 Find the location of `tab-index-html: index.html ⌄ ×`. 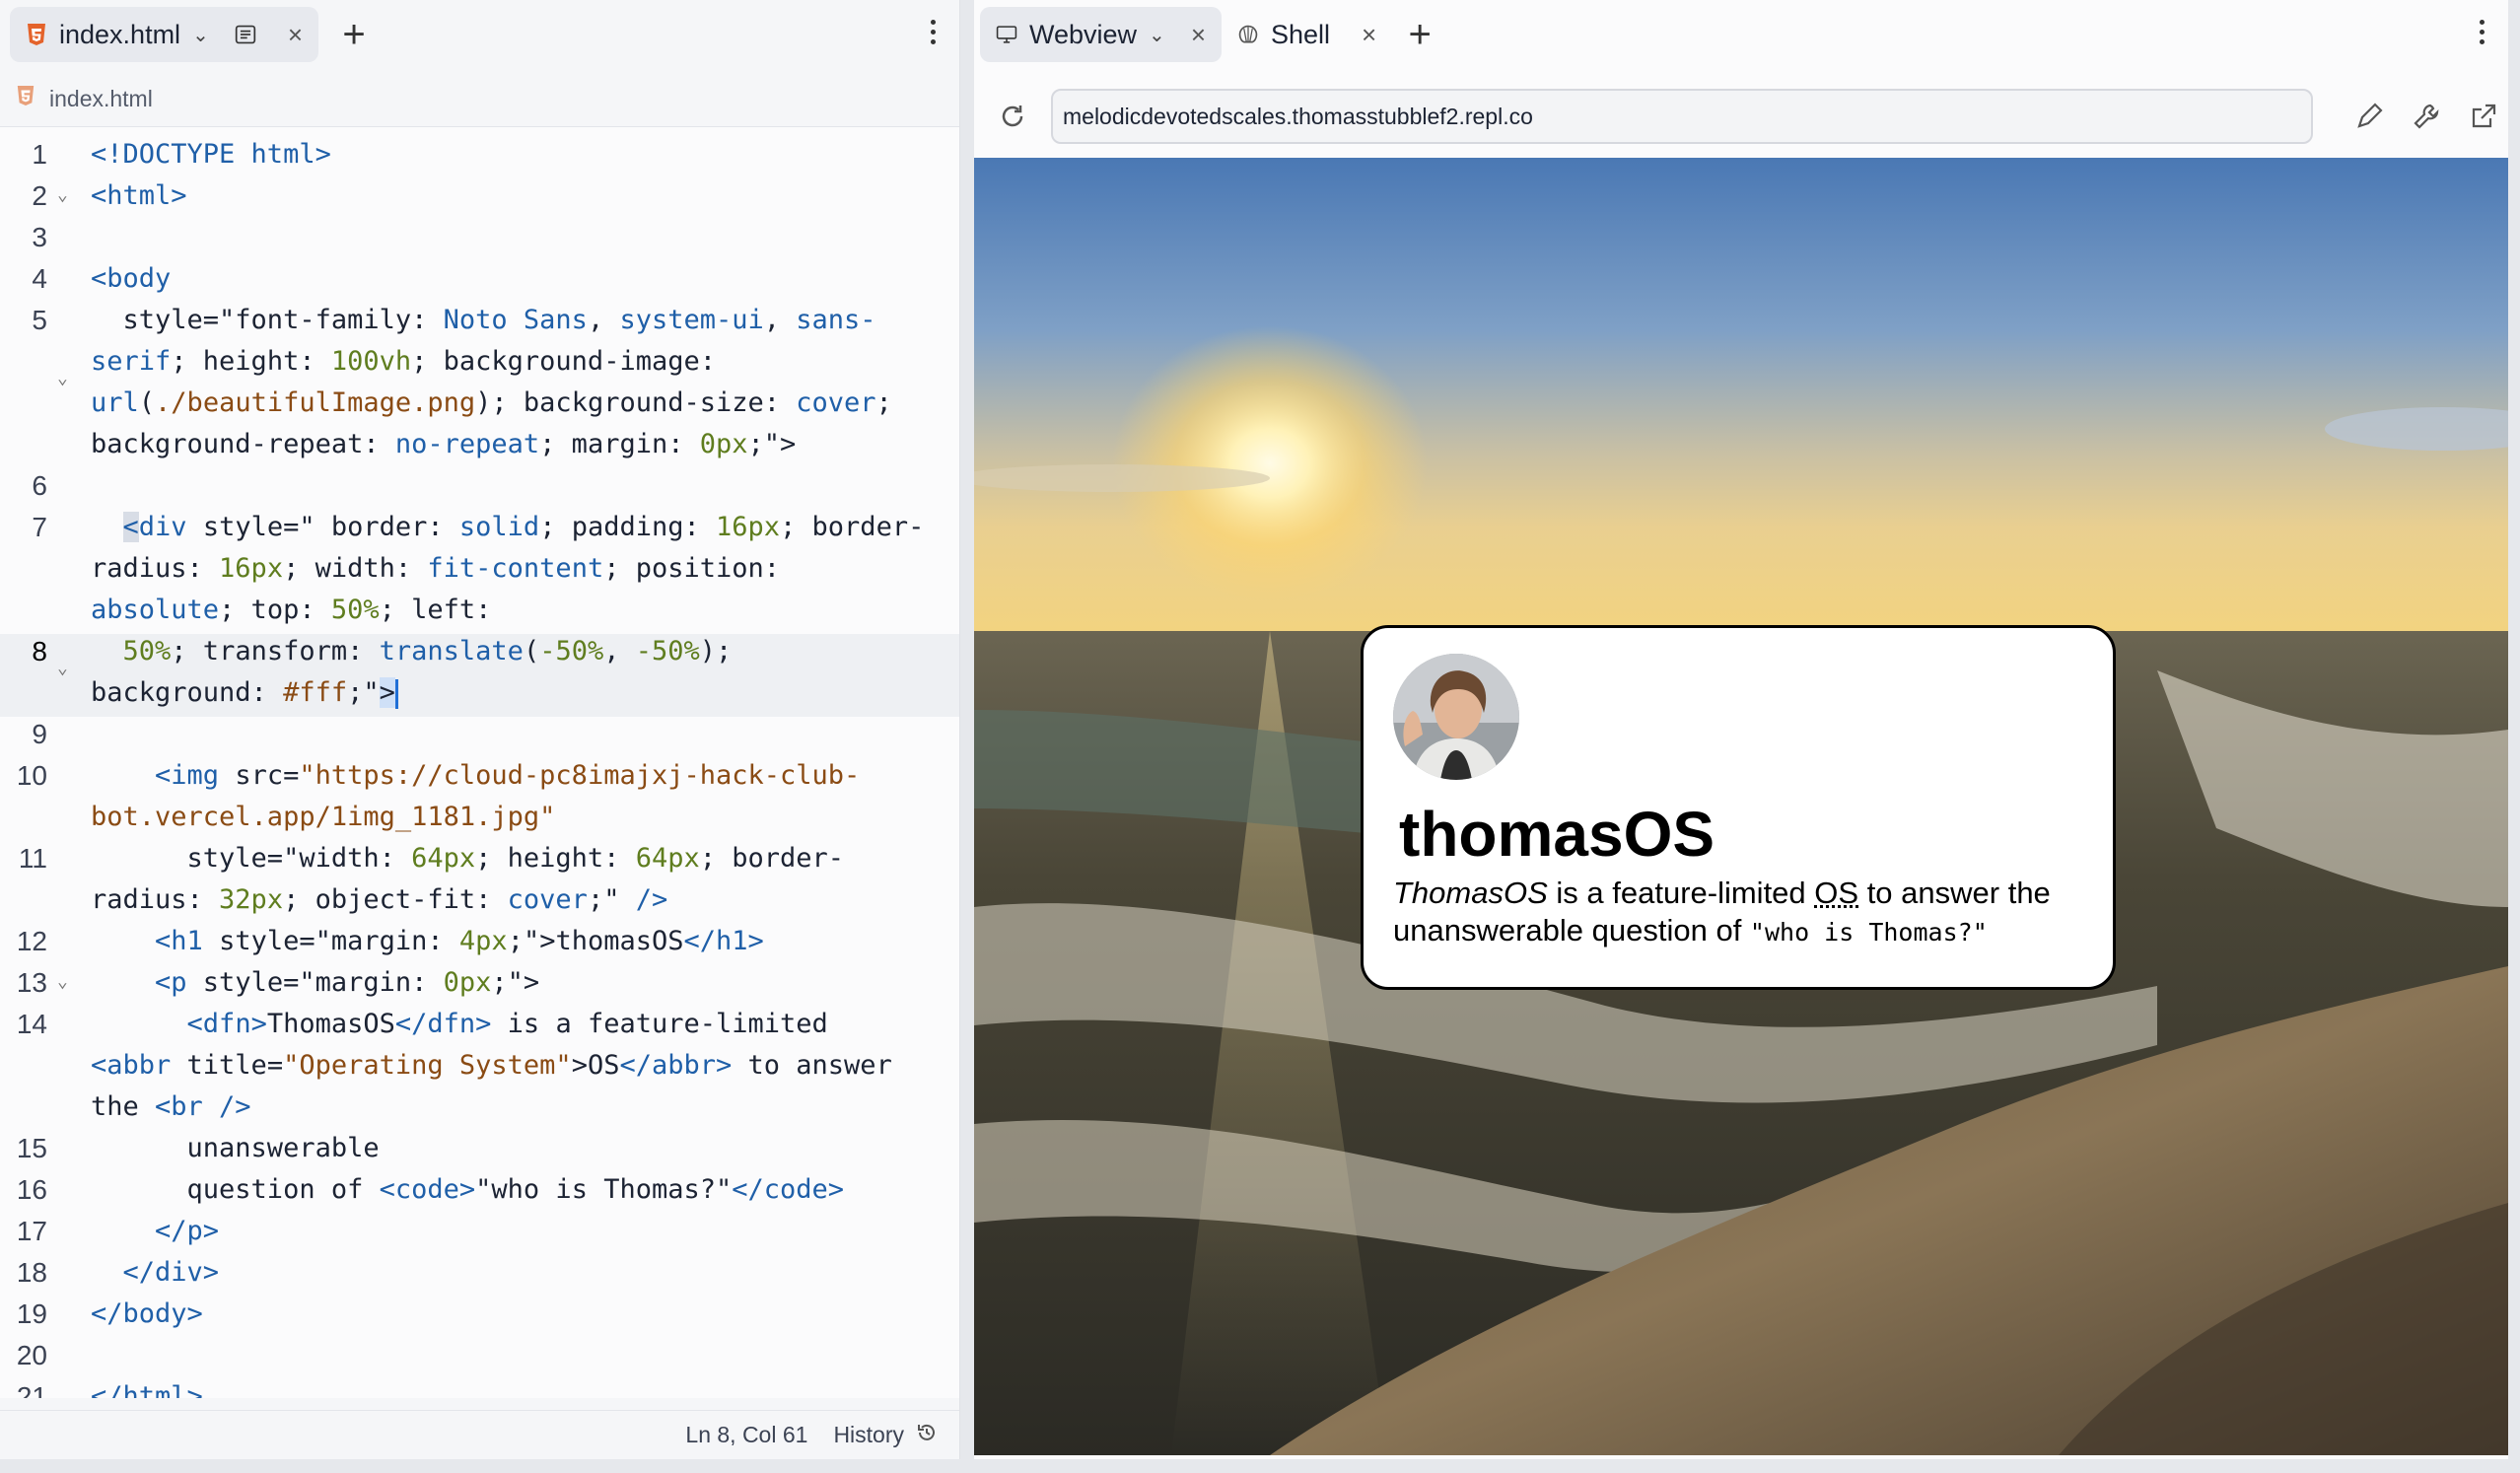

tab-index-html: index.html ⌄ × is located at coordinates (164, 34).